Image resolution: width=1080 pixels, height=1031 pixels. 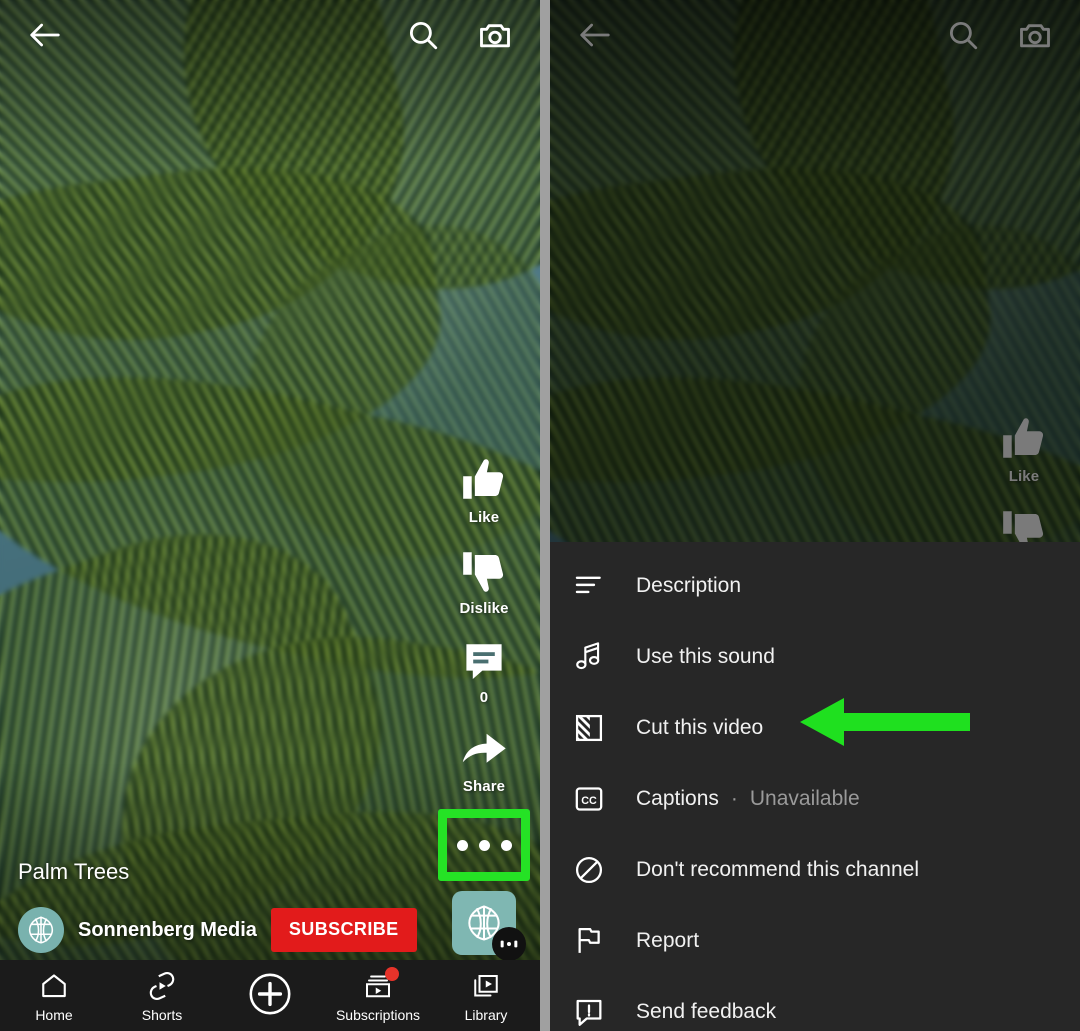 I want to click on menu-item-captions: CC Captions · Unavailable, so click(x=815, y=798).